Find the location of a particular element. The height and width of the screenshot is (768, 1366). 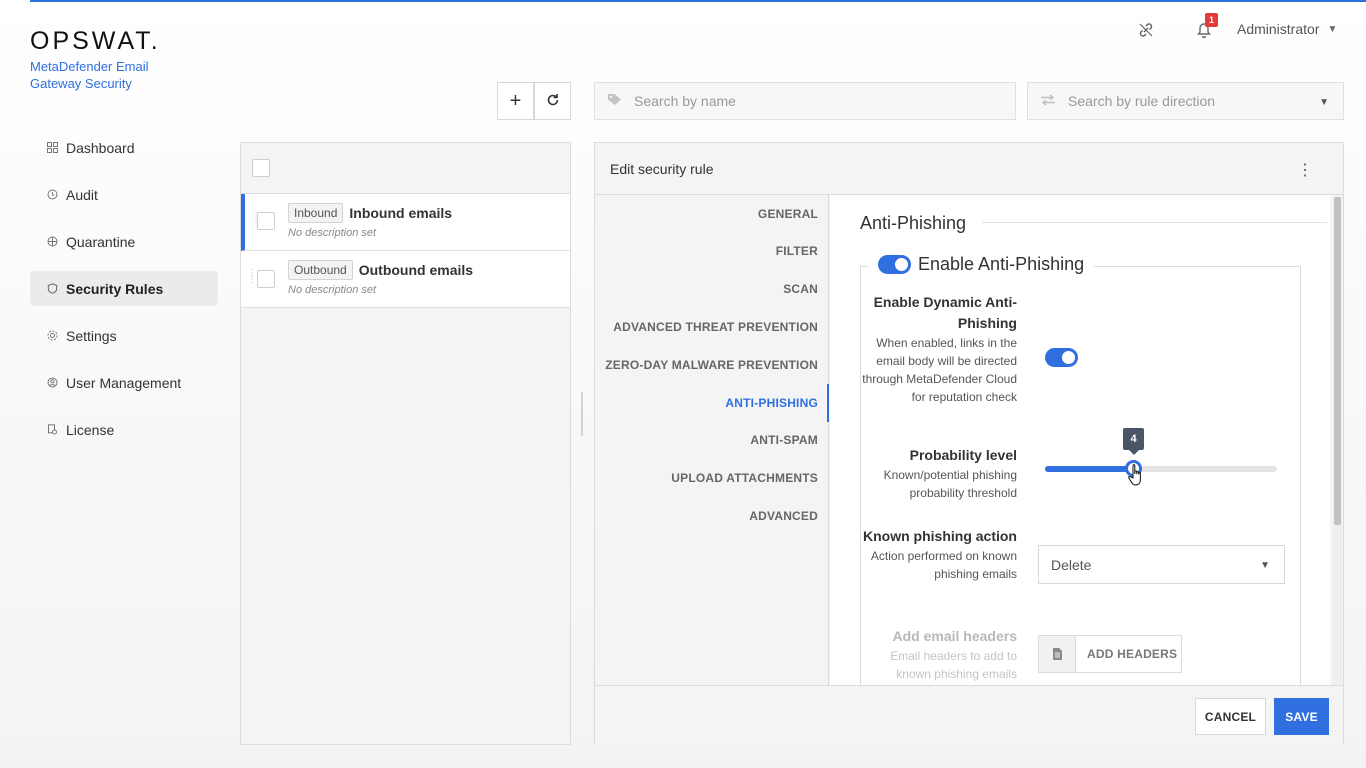

product-name: MetaDefender Email Gateway Security is located at coordinates (89, 75).